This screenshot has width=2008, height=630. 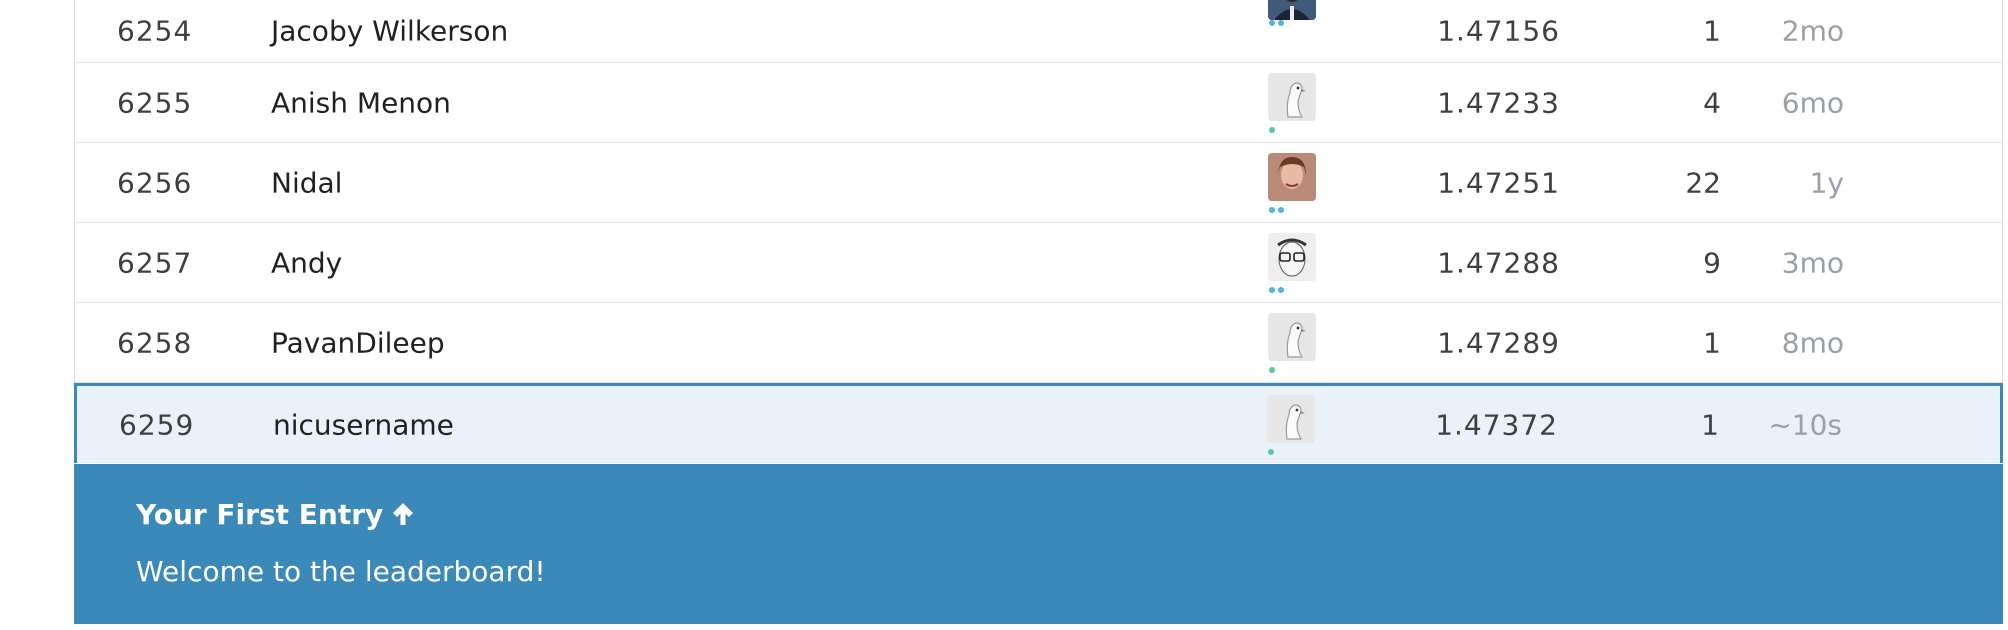 What do you see at coordinates (1498, 342) in the screenshot?
I see `score: 1.47289` at bounding box center [1498, 342].